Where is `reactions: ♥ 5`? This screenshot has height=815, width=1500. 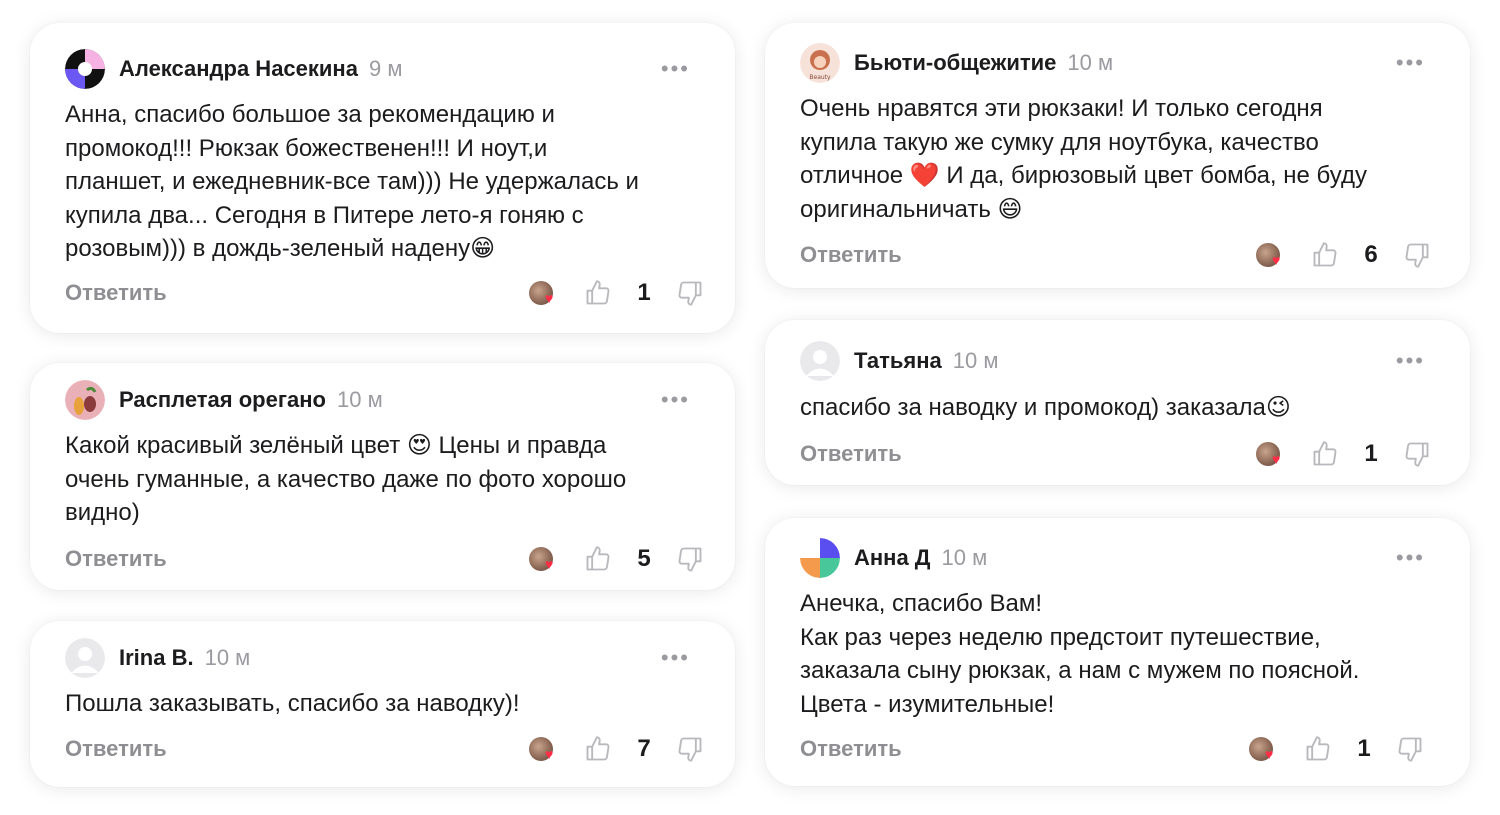
reactions: ♥ 5 is located at coordinates (617, 559).